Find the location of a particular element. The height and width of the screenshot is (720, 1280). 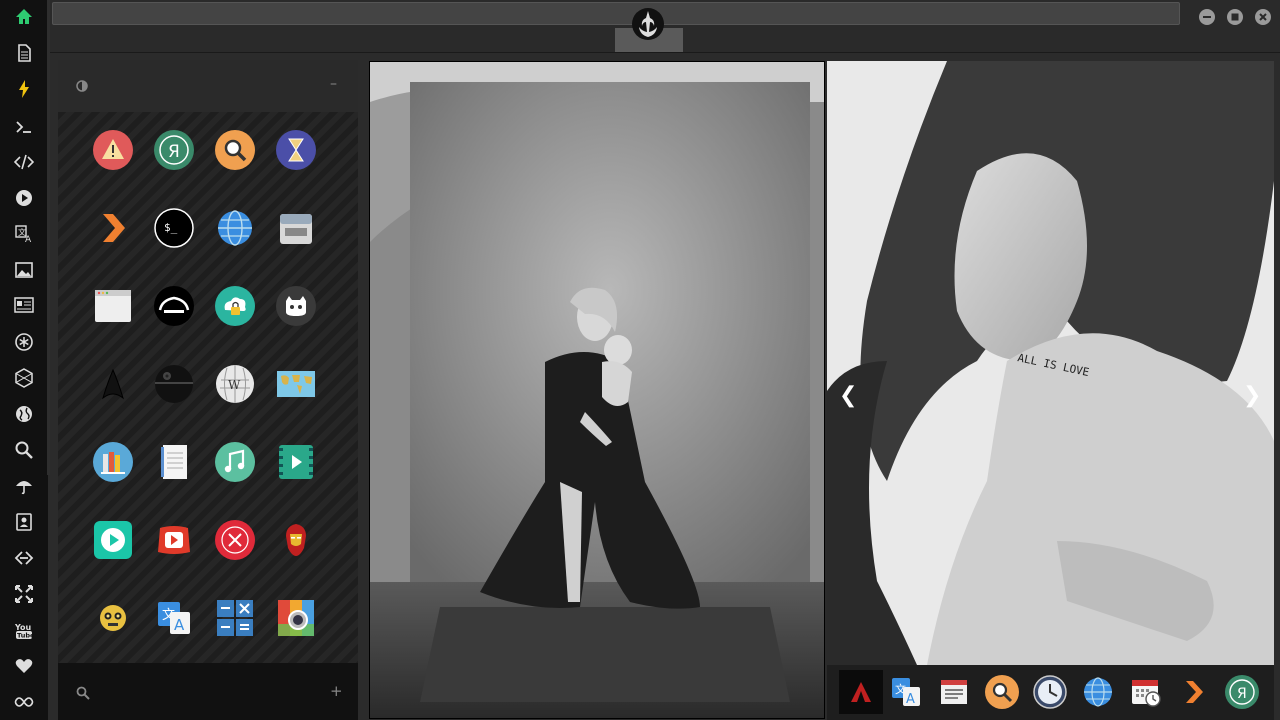

search-dock-icon is located at coordinates (1002, 692).